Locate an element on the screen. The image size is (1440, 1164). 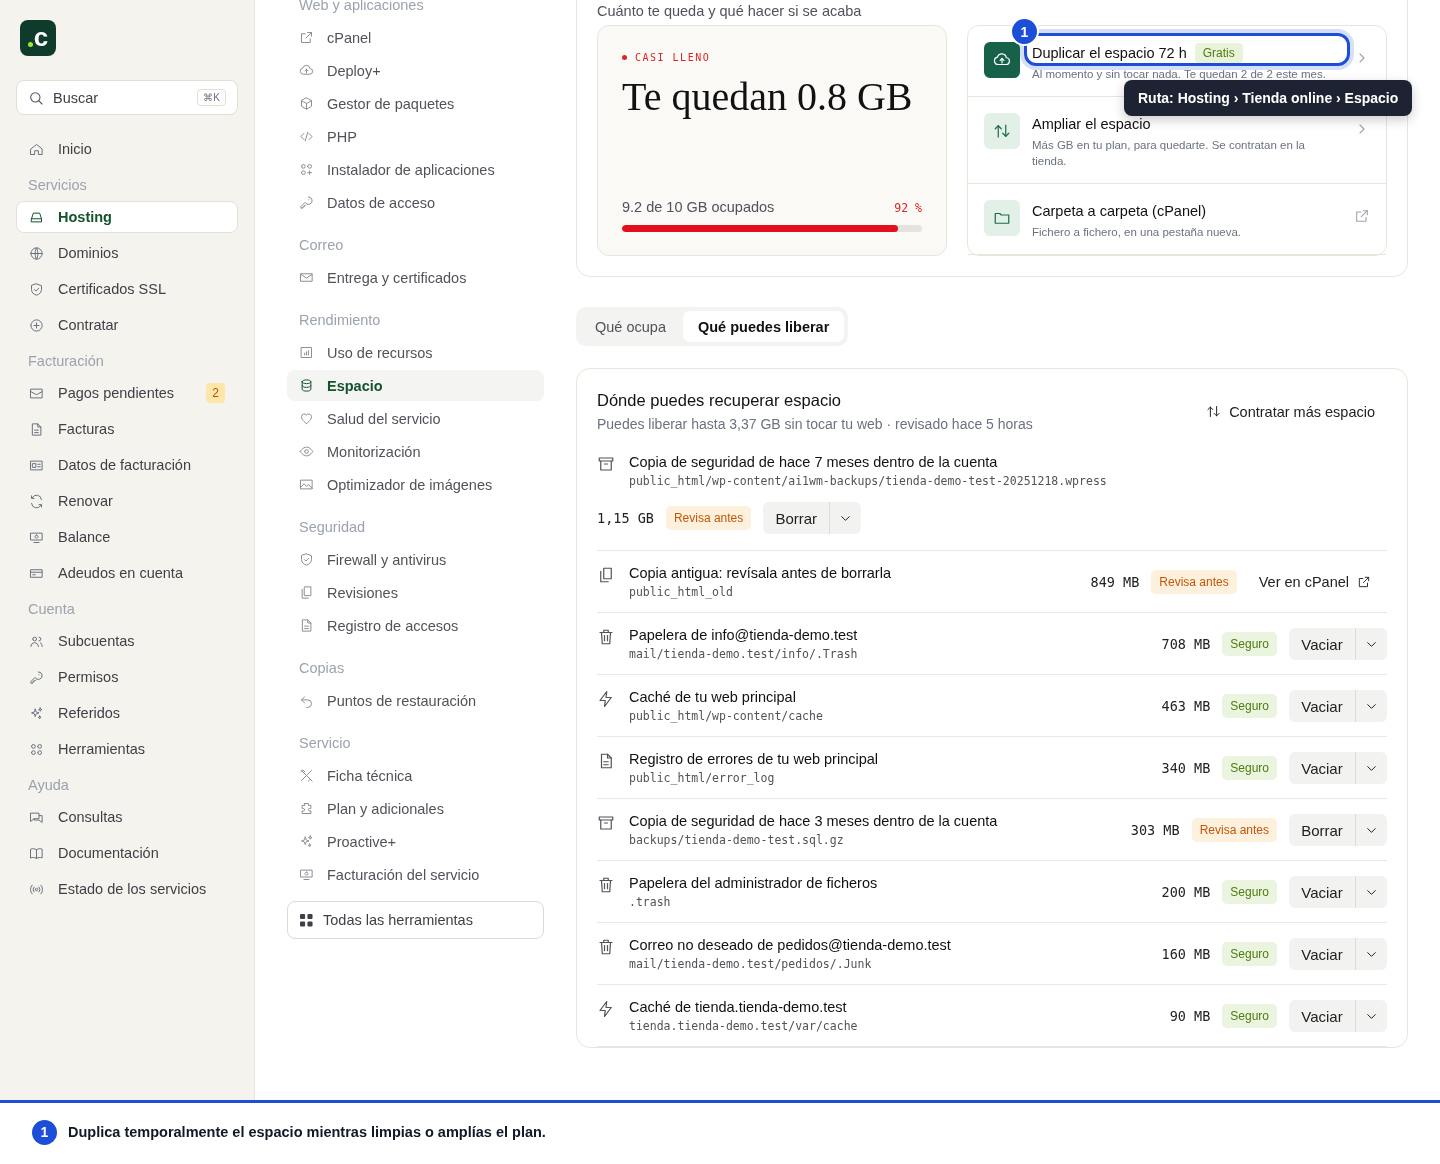
action-item: Carpeta a carpeta (cPanel) Fichero a fichero, en una pestaña nueva. is located at coordinates (1177, 219).